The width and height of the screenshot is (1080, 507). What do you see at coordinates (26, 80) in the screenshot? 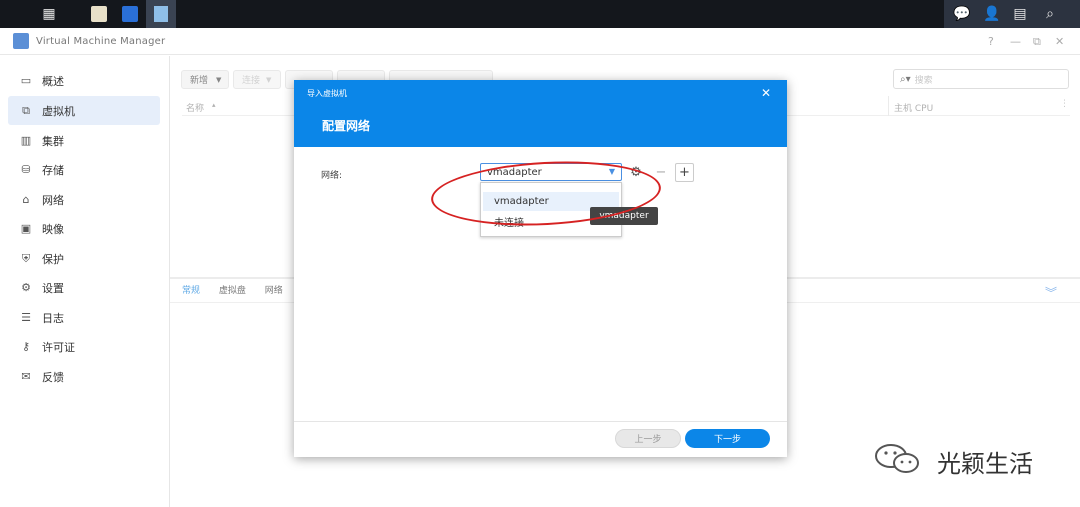
I see `overview-icon: ▭` at bounding box center [26, 80].